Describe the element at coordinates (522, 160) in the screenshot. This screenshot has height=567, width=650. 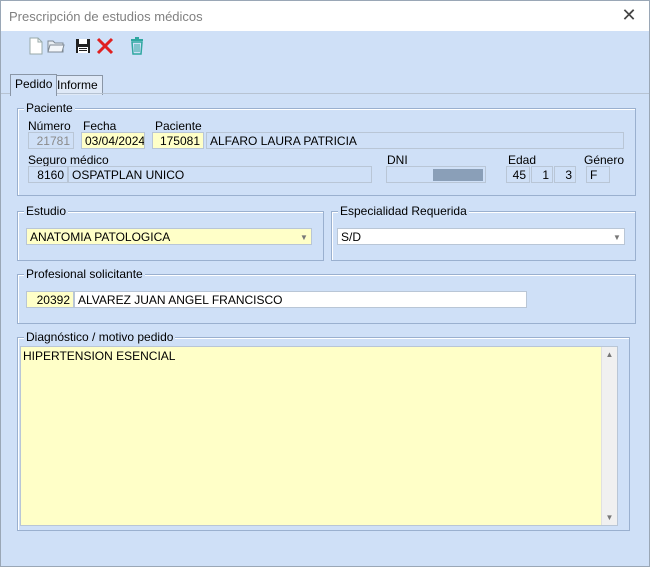
I see `edad-label: Edad` at that location.